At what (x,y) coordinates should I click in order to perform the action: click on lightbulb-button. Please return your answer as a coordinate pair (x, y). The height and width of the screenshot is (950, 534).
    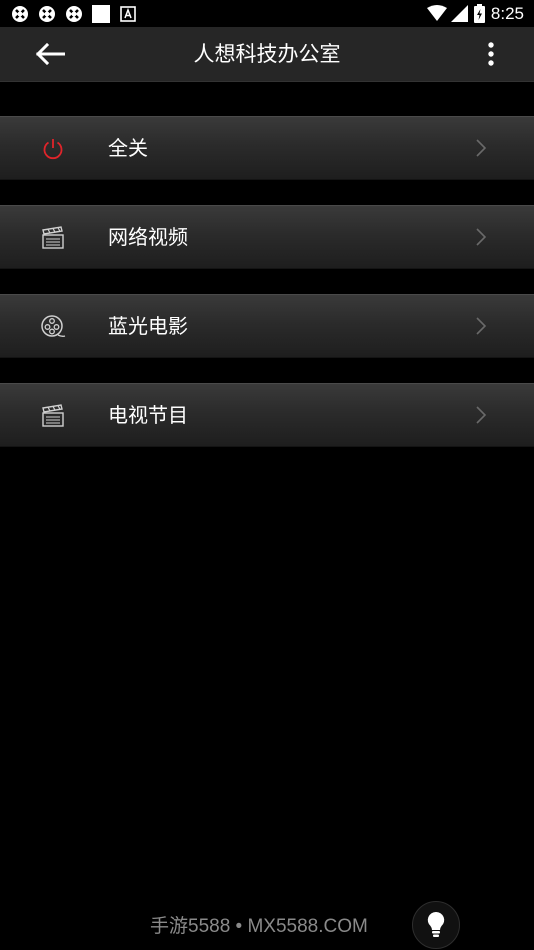
    Looking at the image, I should click on (436, 925).